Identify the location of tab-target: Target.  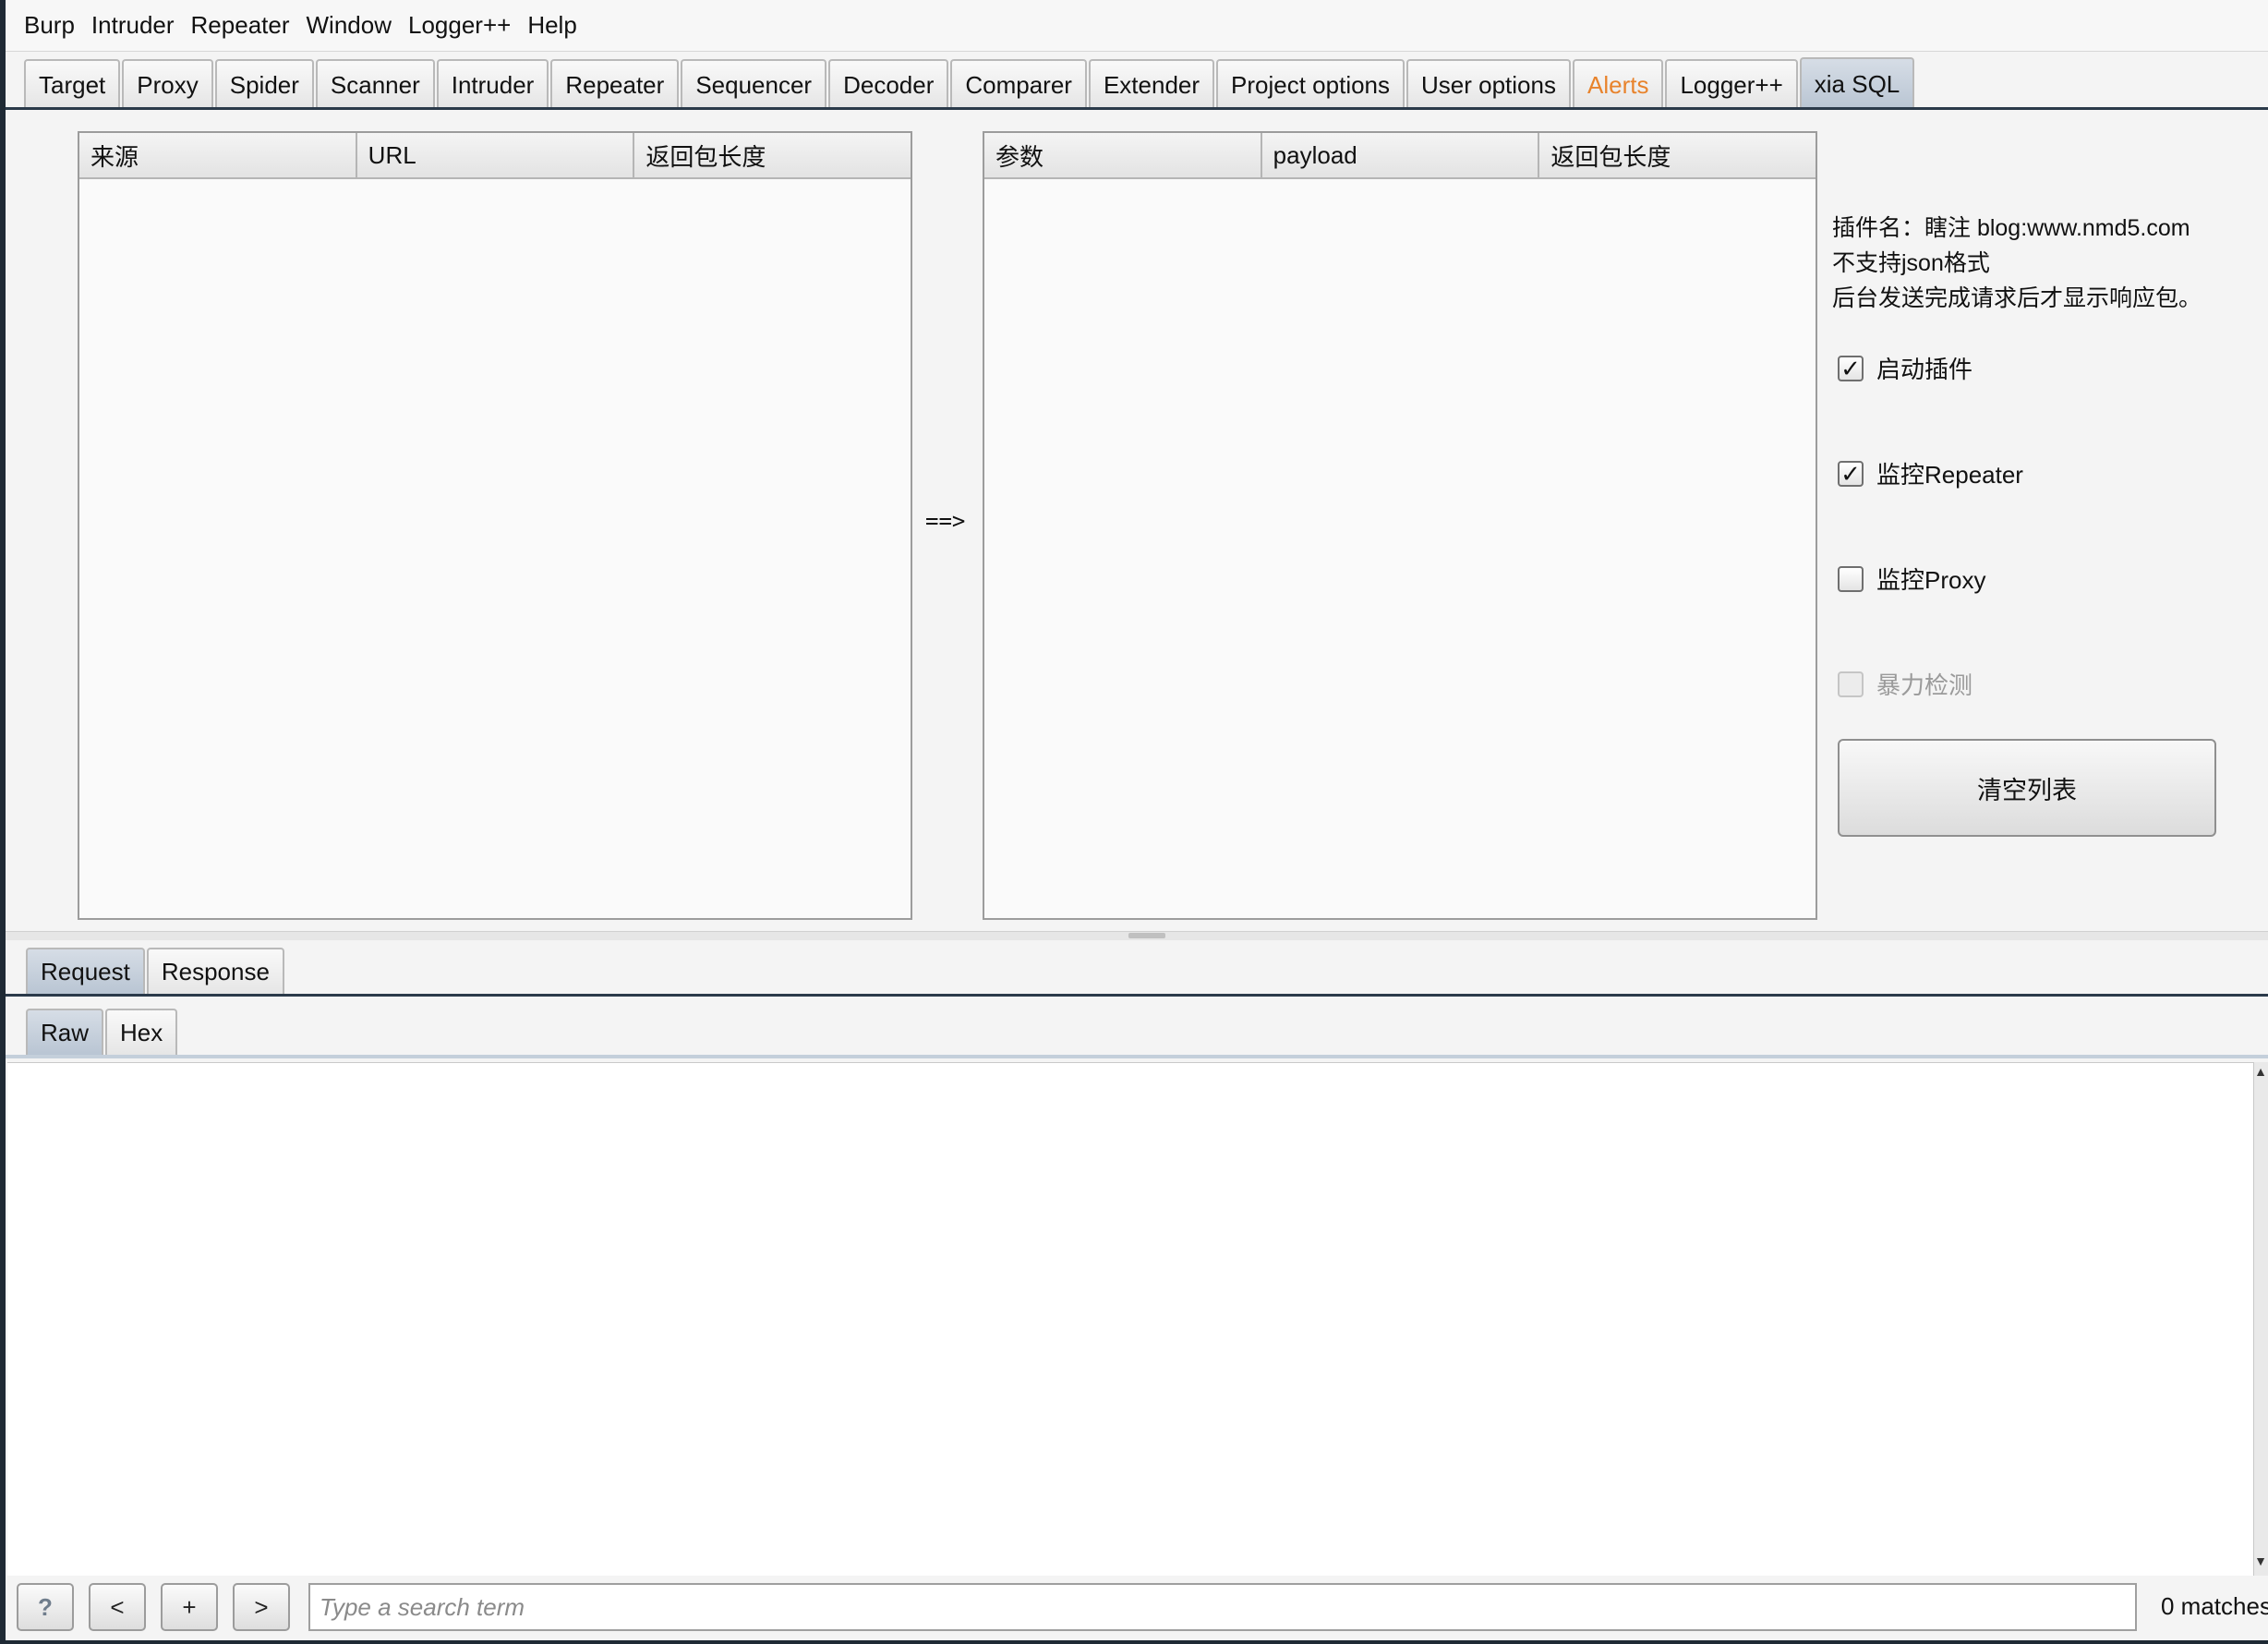
(72, 84).